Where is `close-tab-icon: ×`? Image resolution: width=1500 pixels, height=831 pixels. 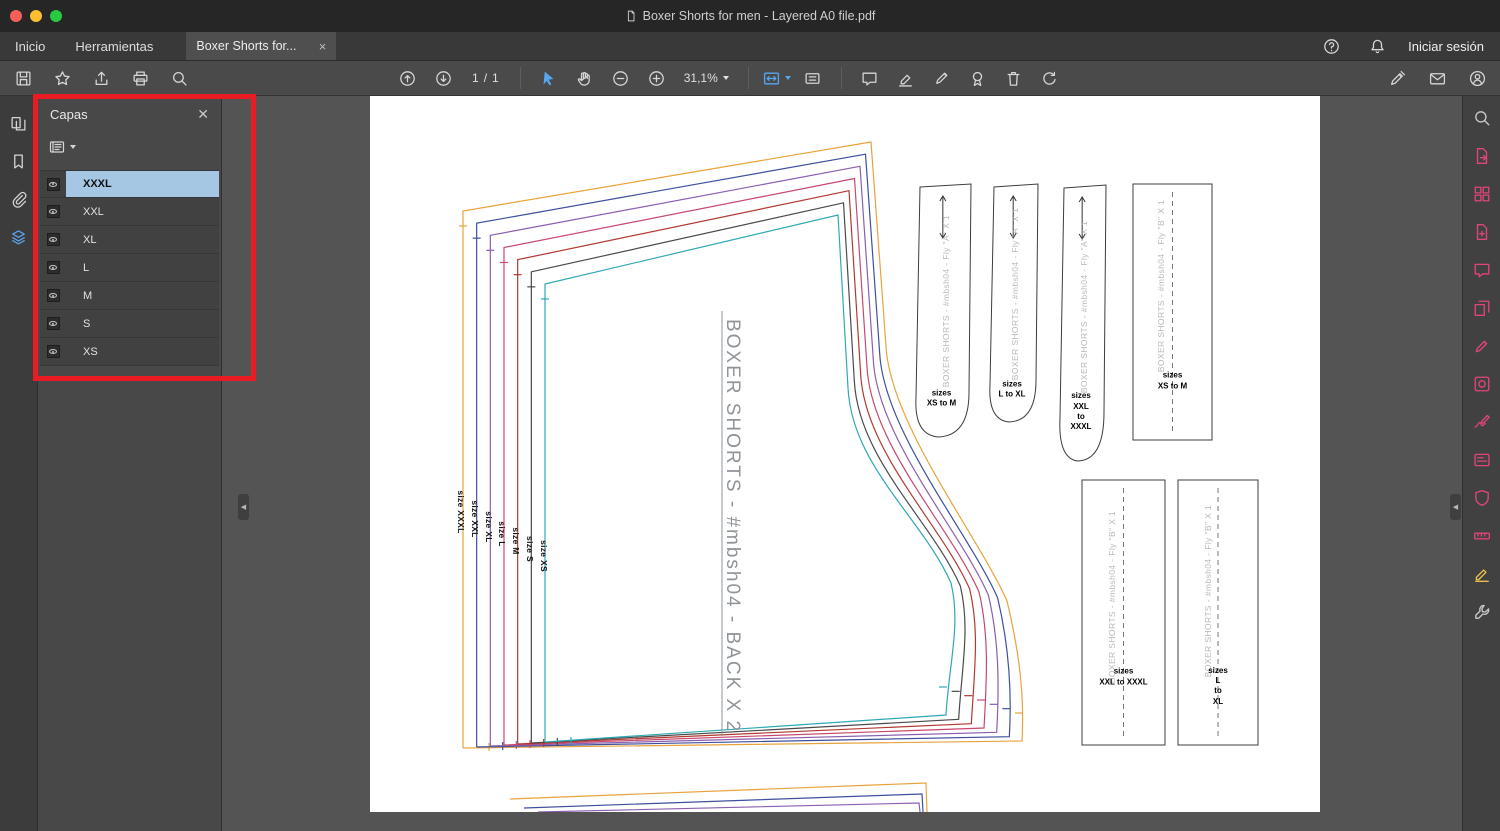 close-tab-icon: × is located at coordinates (319, 46).